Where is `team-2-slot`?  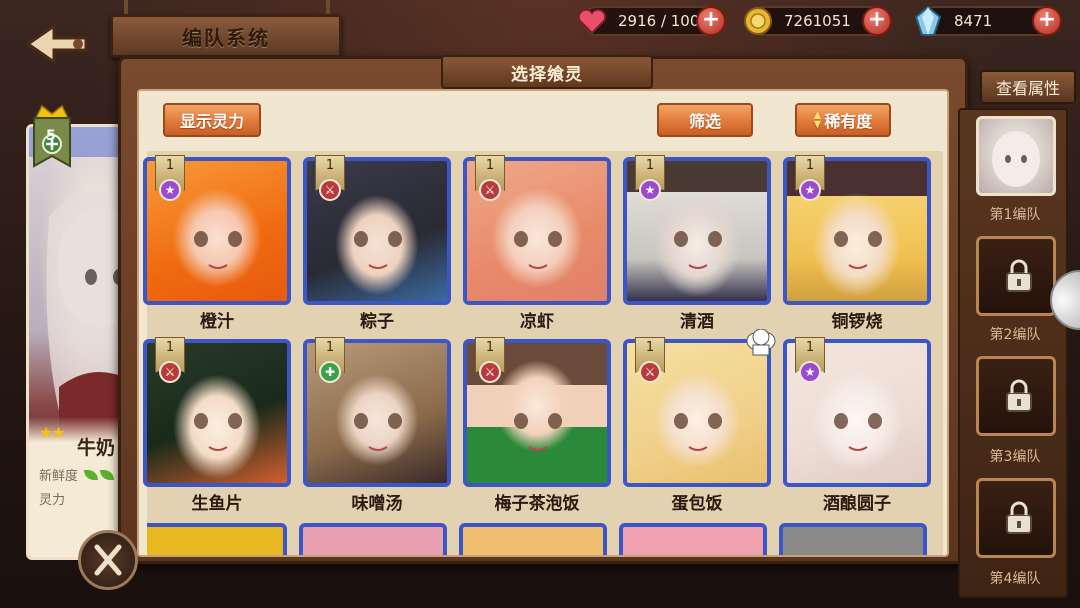
team-2-slot is located at coordinates (1016, 276).